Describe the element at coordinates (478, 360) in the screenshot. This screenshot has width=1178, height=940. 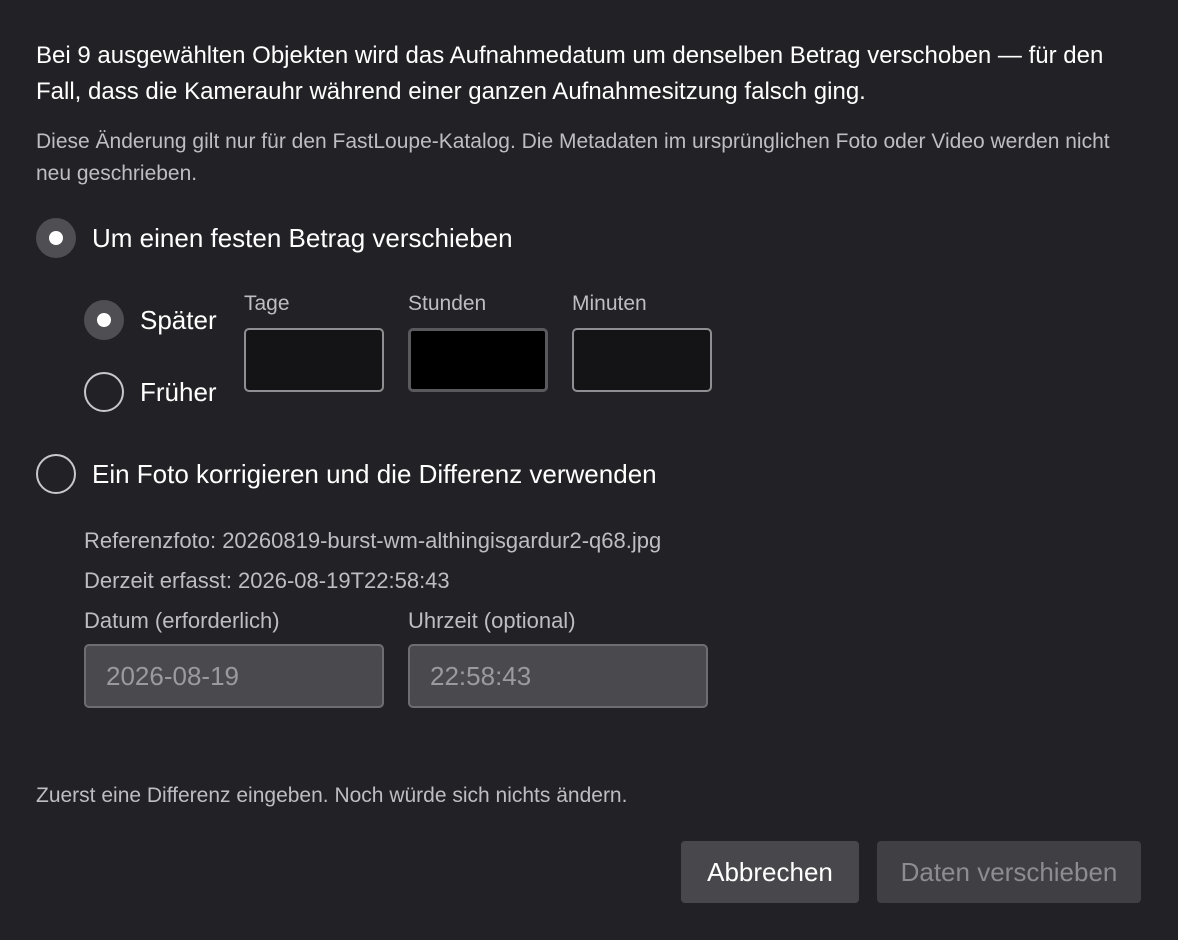
I see `hours-input` at that location.